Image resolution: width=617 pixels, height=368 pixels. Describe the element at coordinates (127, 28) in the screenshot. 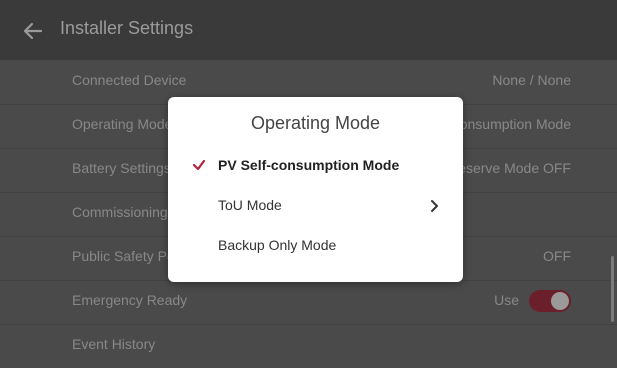

I see `page-title: Installer Settings` at that location.